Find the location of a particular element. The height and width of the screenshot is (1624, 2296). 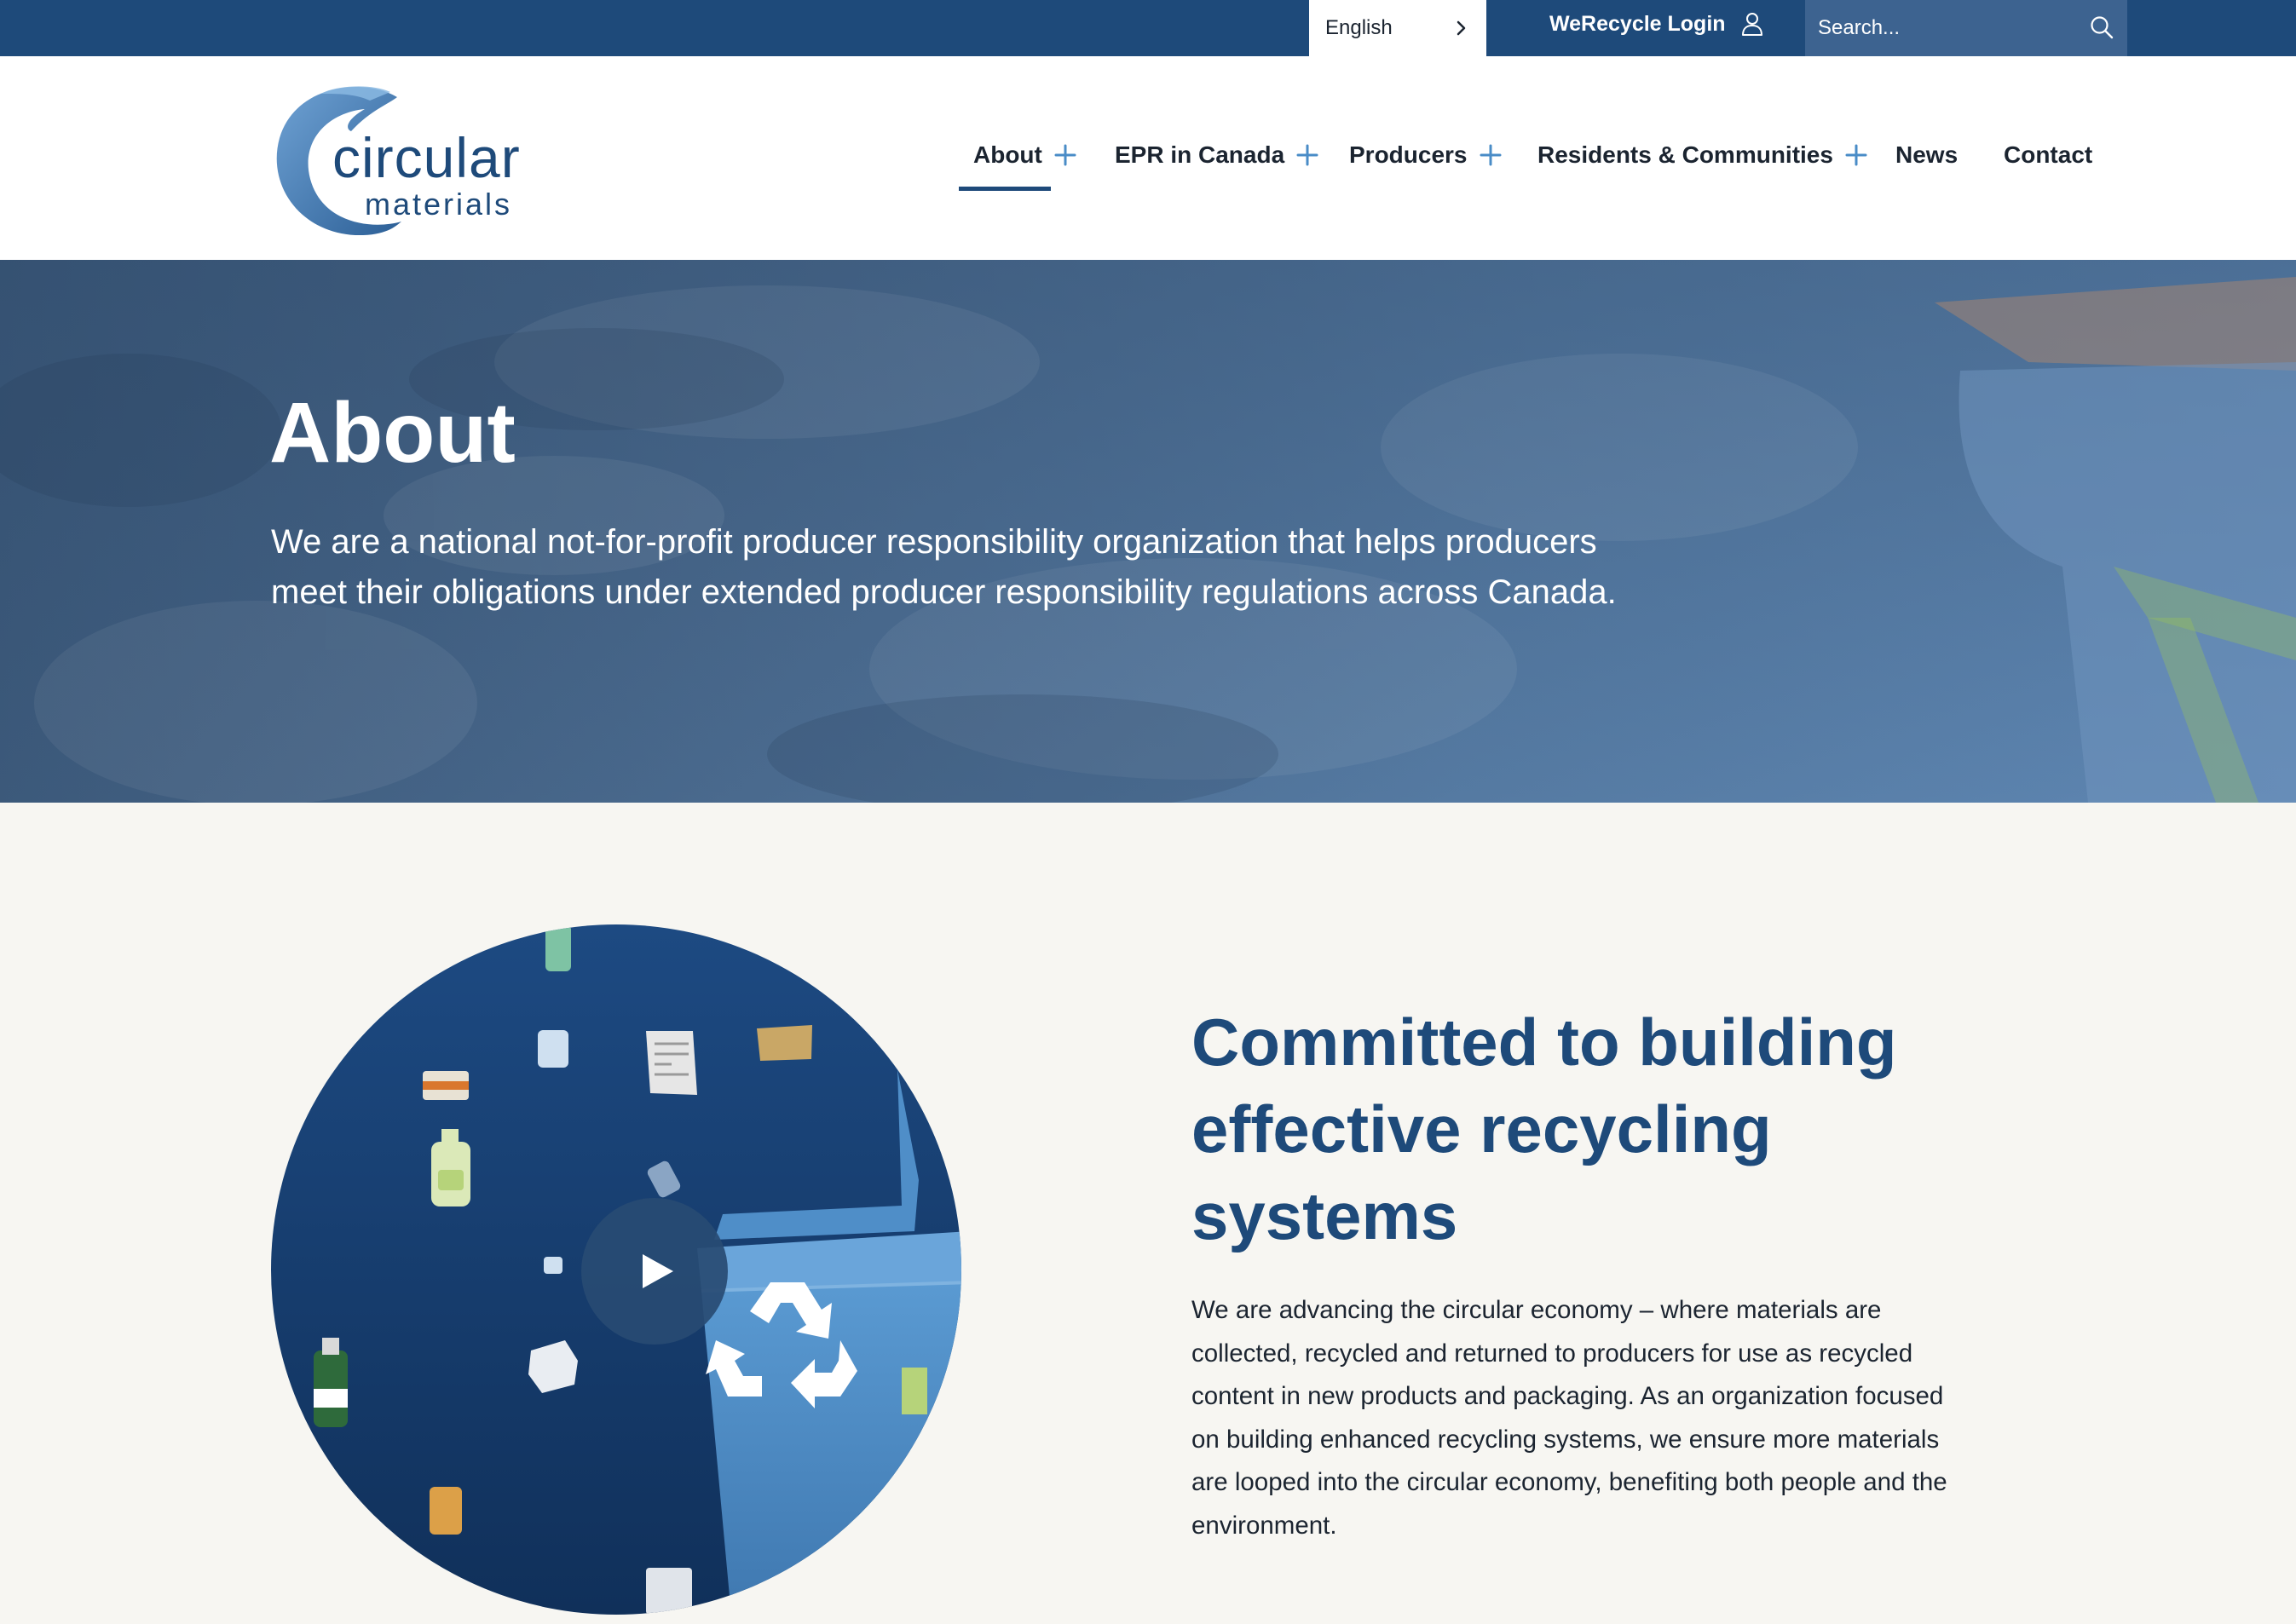

search-box is located at coordinates (1966, 28).